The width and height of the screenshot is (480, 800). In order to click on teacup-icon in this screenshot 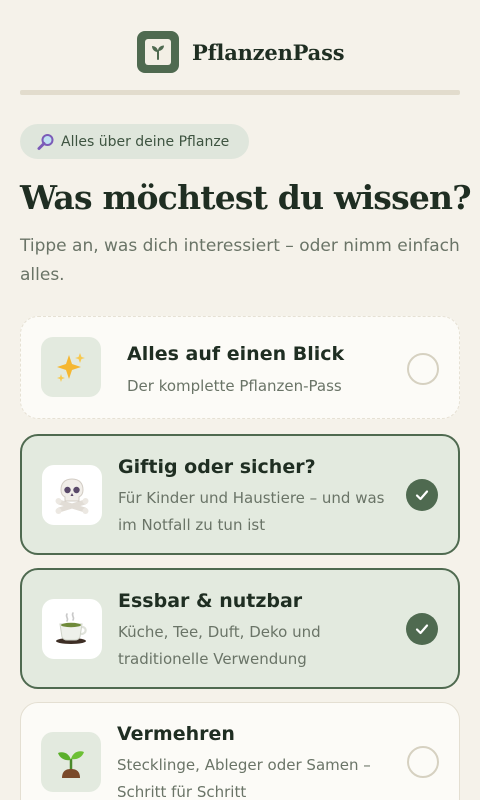, I will do `click(72, 629)`.